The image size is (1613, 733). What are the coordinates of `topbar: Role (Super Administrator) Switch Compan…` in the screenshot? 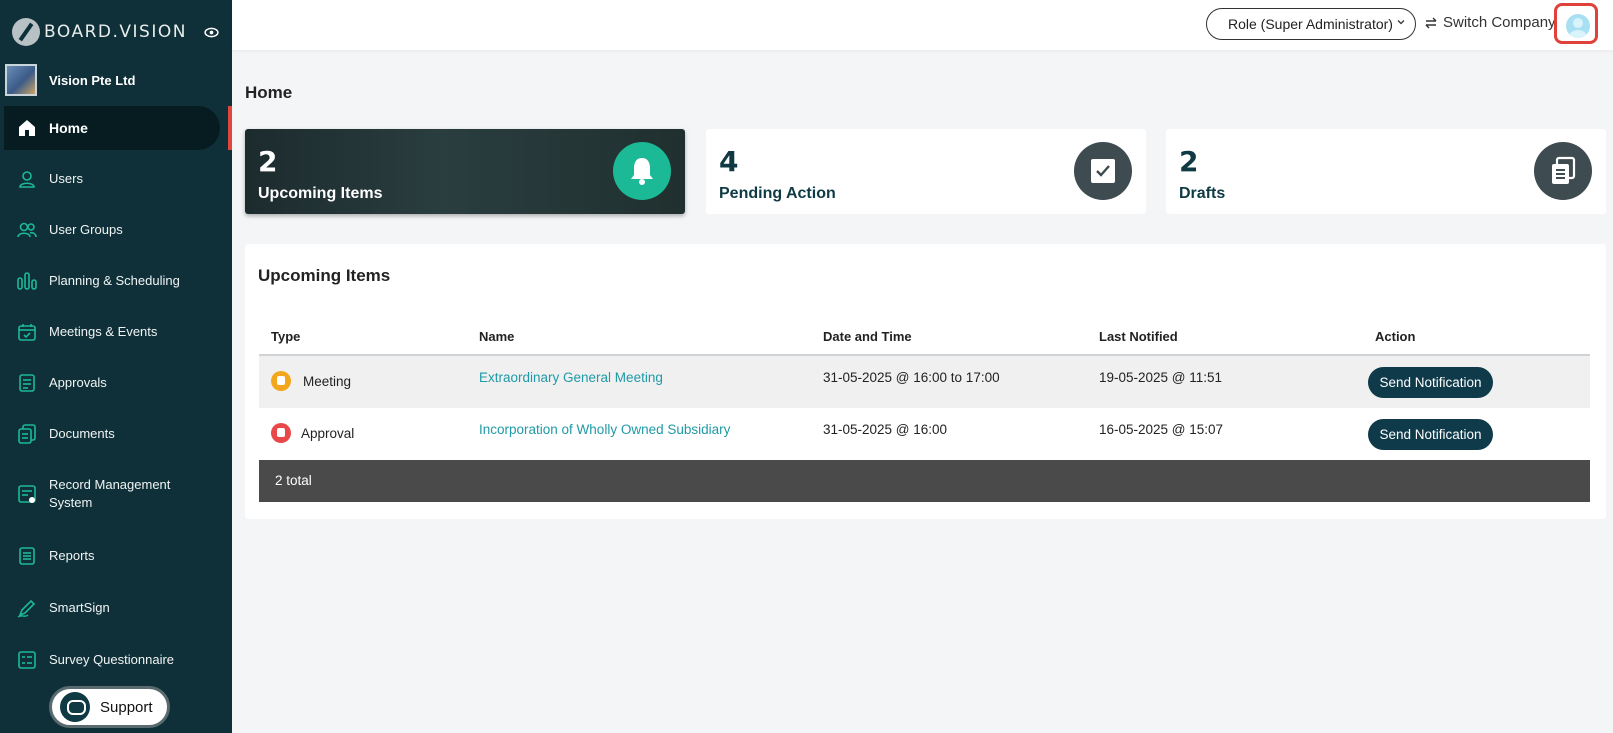 It's located at (922, 25).